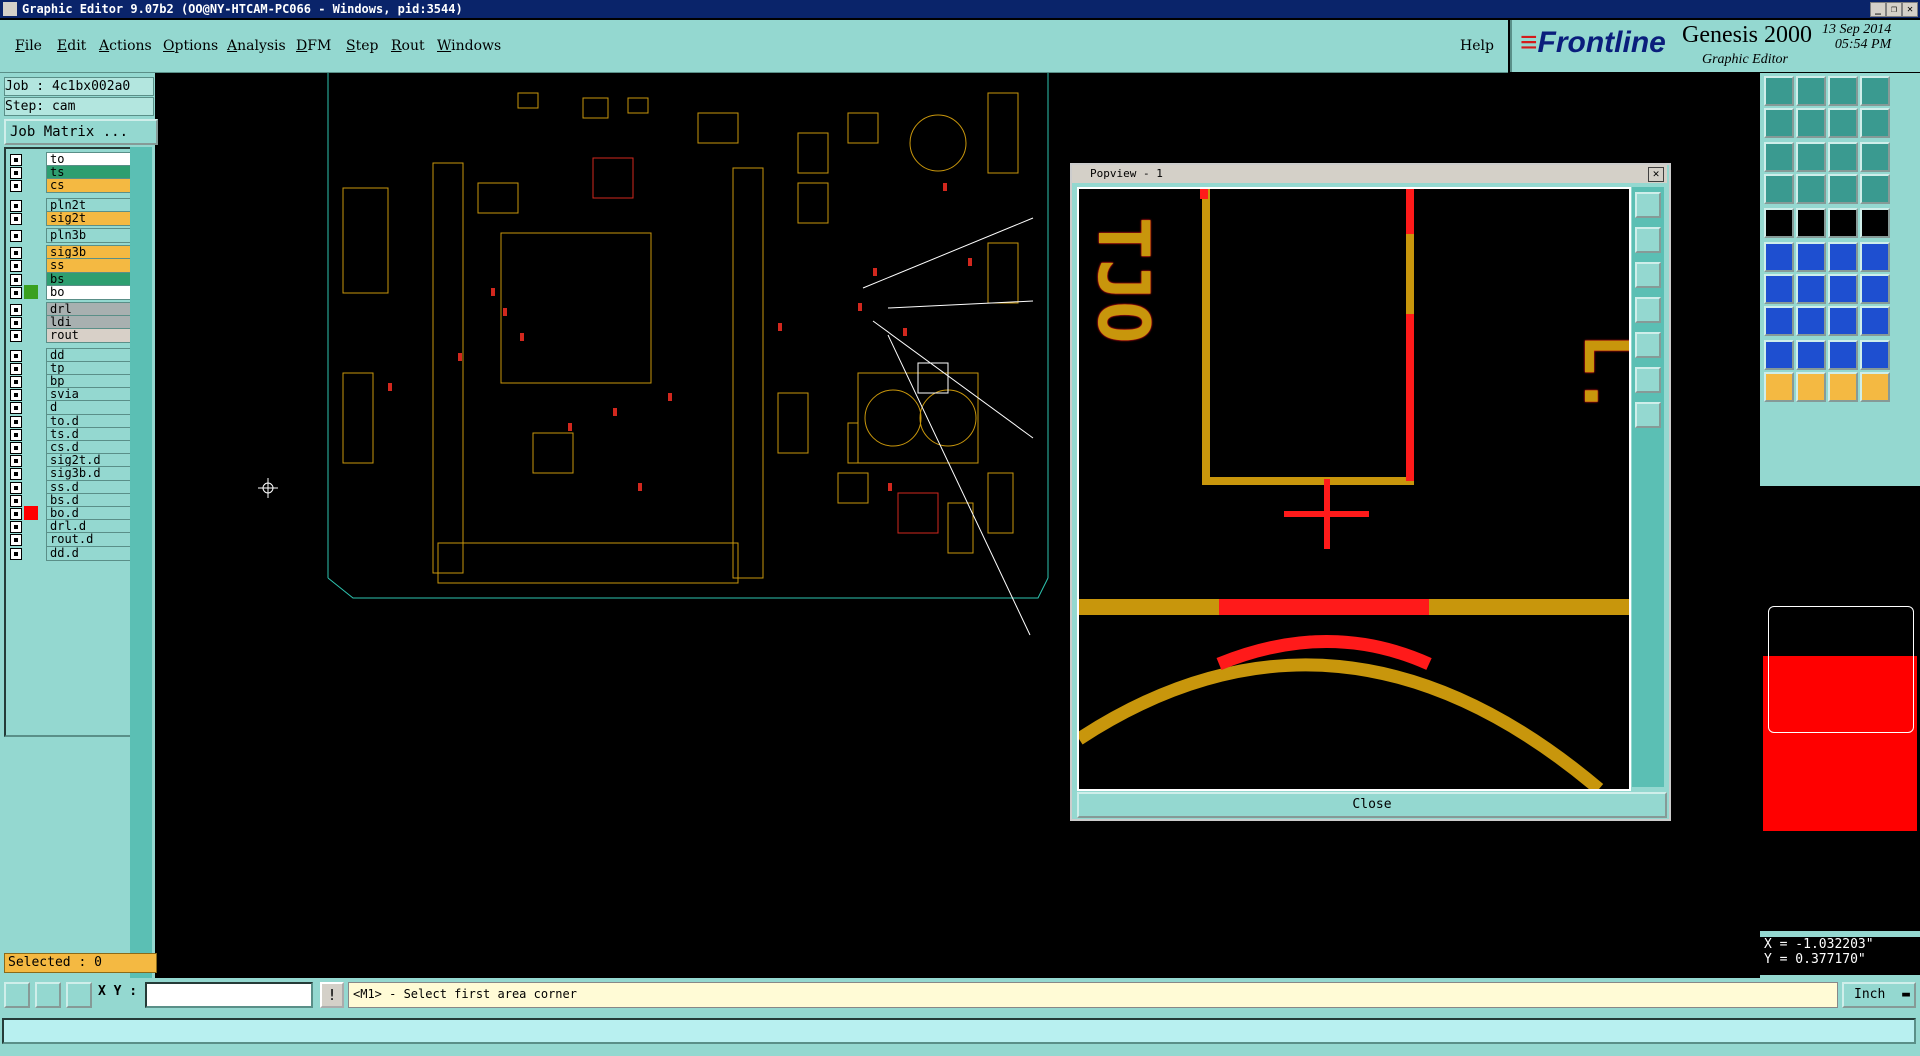 Image resolution: width=1920 pixels, height=1056 pixels. Describe the element at coordinates (1875, 123) in the screenshot. I see `pattern-icon` at that location.